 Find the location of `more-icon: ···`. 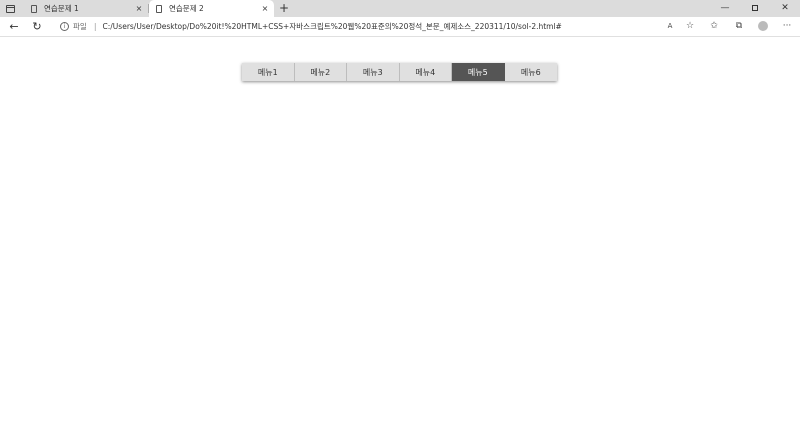

more-icon: ··· is located at coordinates (787, 26).